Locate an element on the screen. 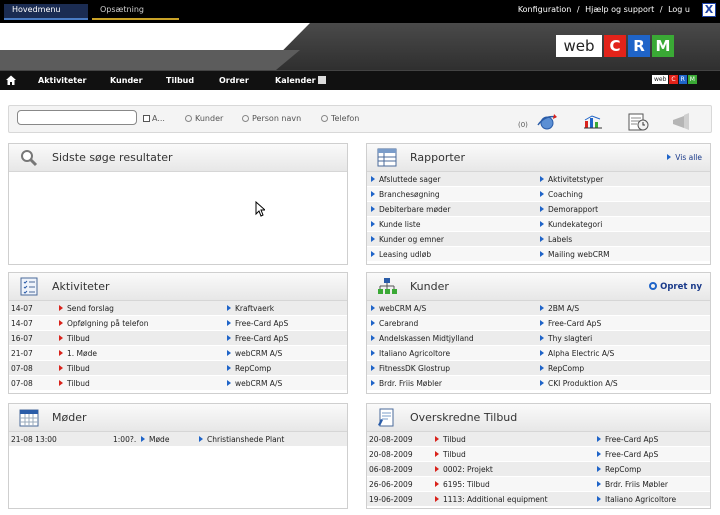 The width and height of the screenshot is (720, 515). customer-link: 2BM A/S is located at coordinates (622, 308).